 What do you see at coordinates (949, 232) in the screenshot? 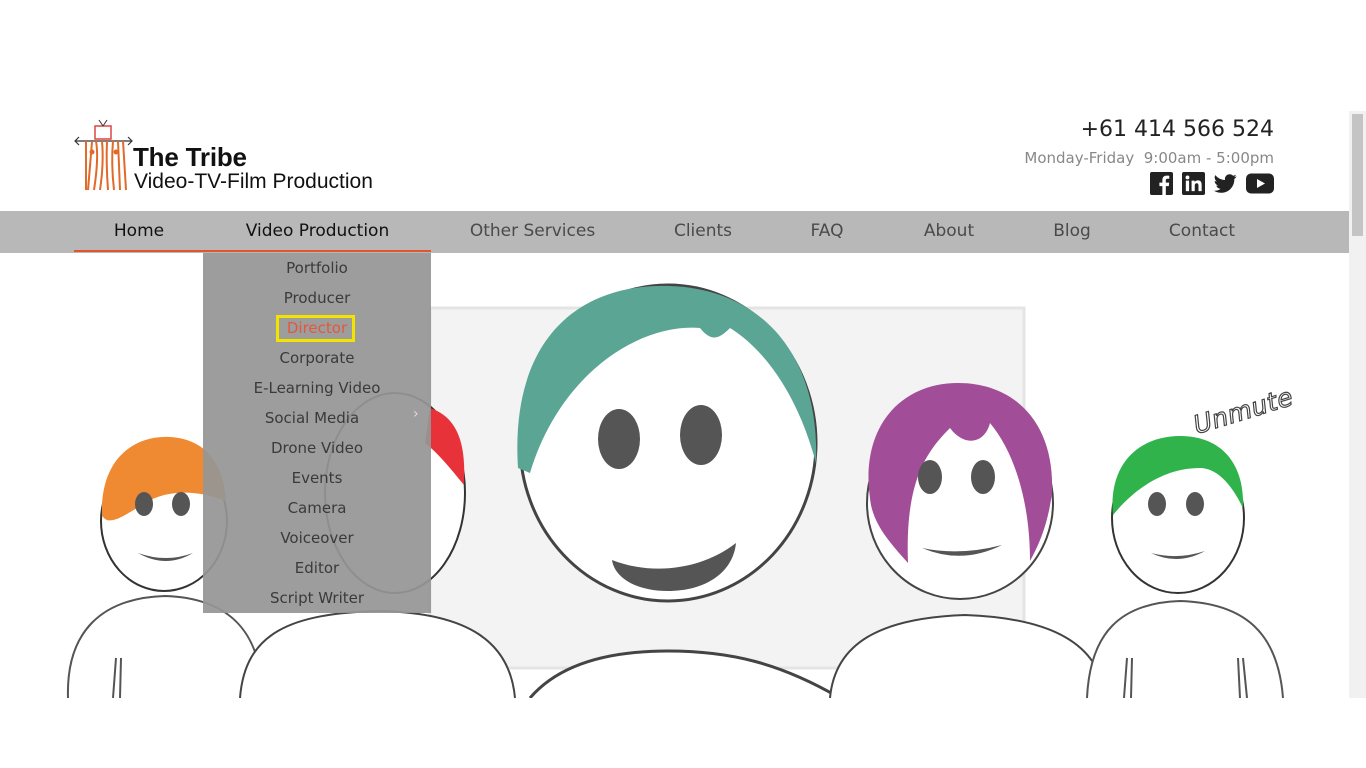
I see `nav-item-about: About` at bounding box center [949, 232].